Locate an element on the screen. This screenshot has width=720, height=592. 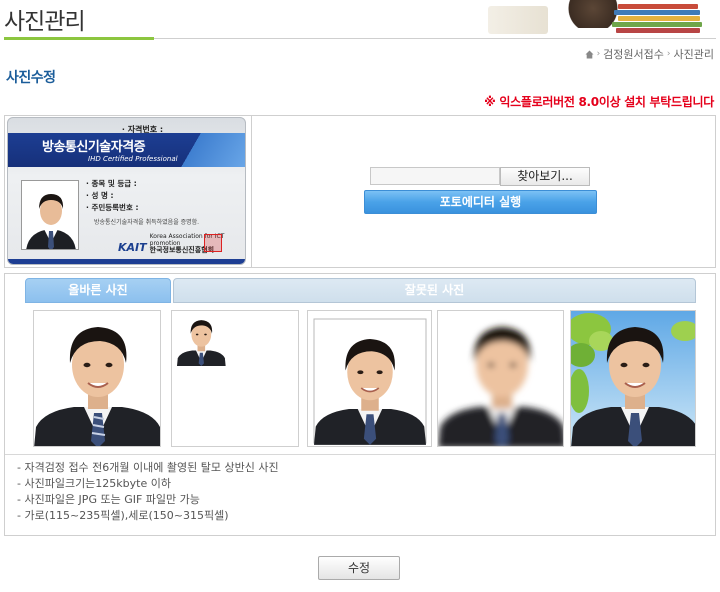
cert-banner: 방송통신기술자격증 IHD Certified Professional is located at coordinates (126, 150).